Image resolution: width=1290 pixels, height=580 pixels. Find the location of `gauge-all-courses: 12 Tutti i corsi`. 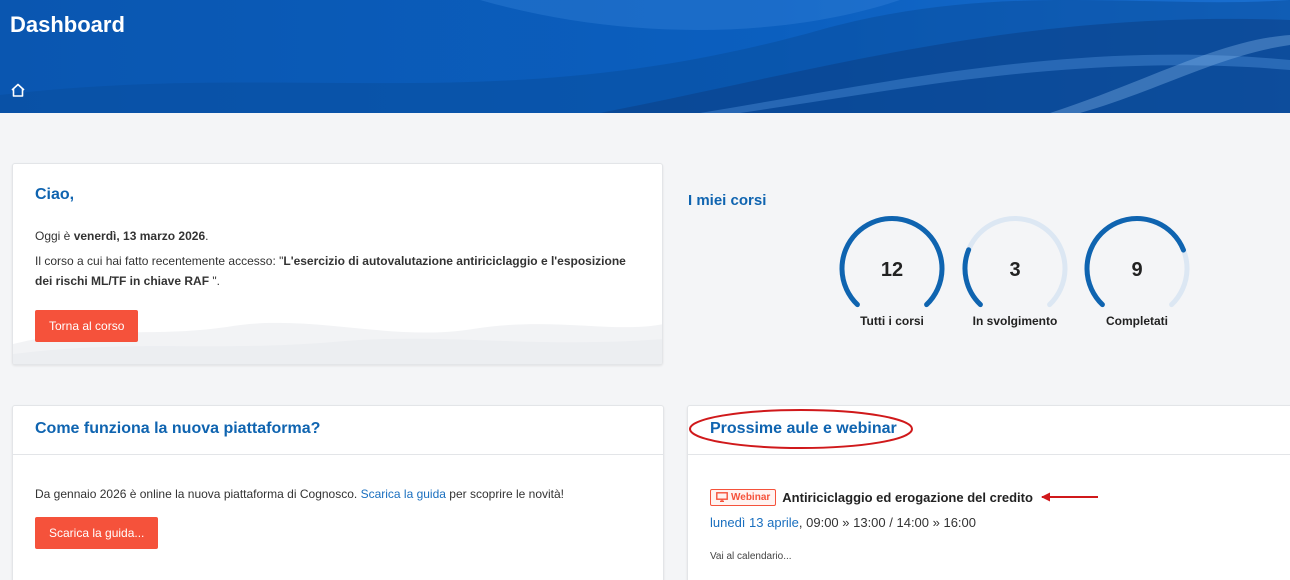

gauge-all-courses: 12 Tutti i corsi is located at coordinates (892, 273).